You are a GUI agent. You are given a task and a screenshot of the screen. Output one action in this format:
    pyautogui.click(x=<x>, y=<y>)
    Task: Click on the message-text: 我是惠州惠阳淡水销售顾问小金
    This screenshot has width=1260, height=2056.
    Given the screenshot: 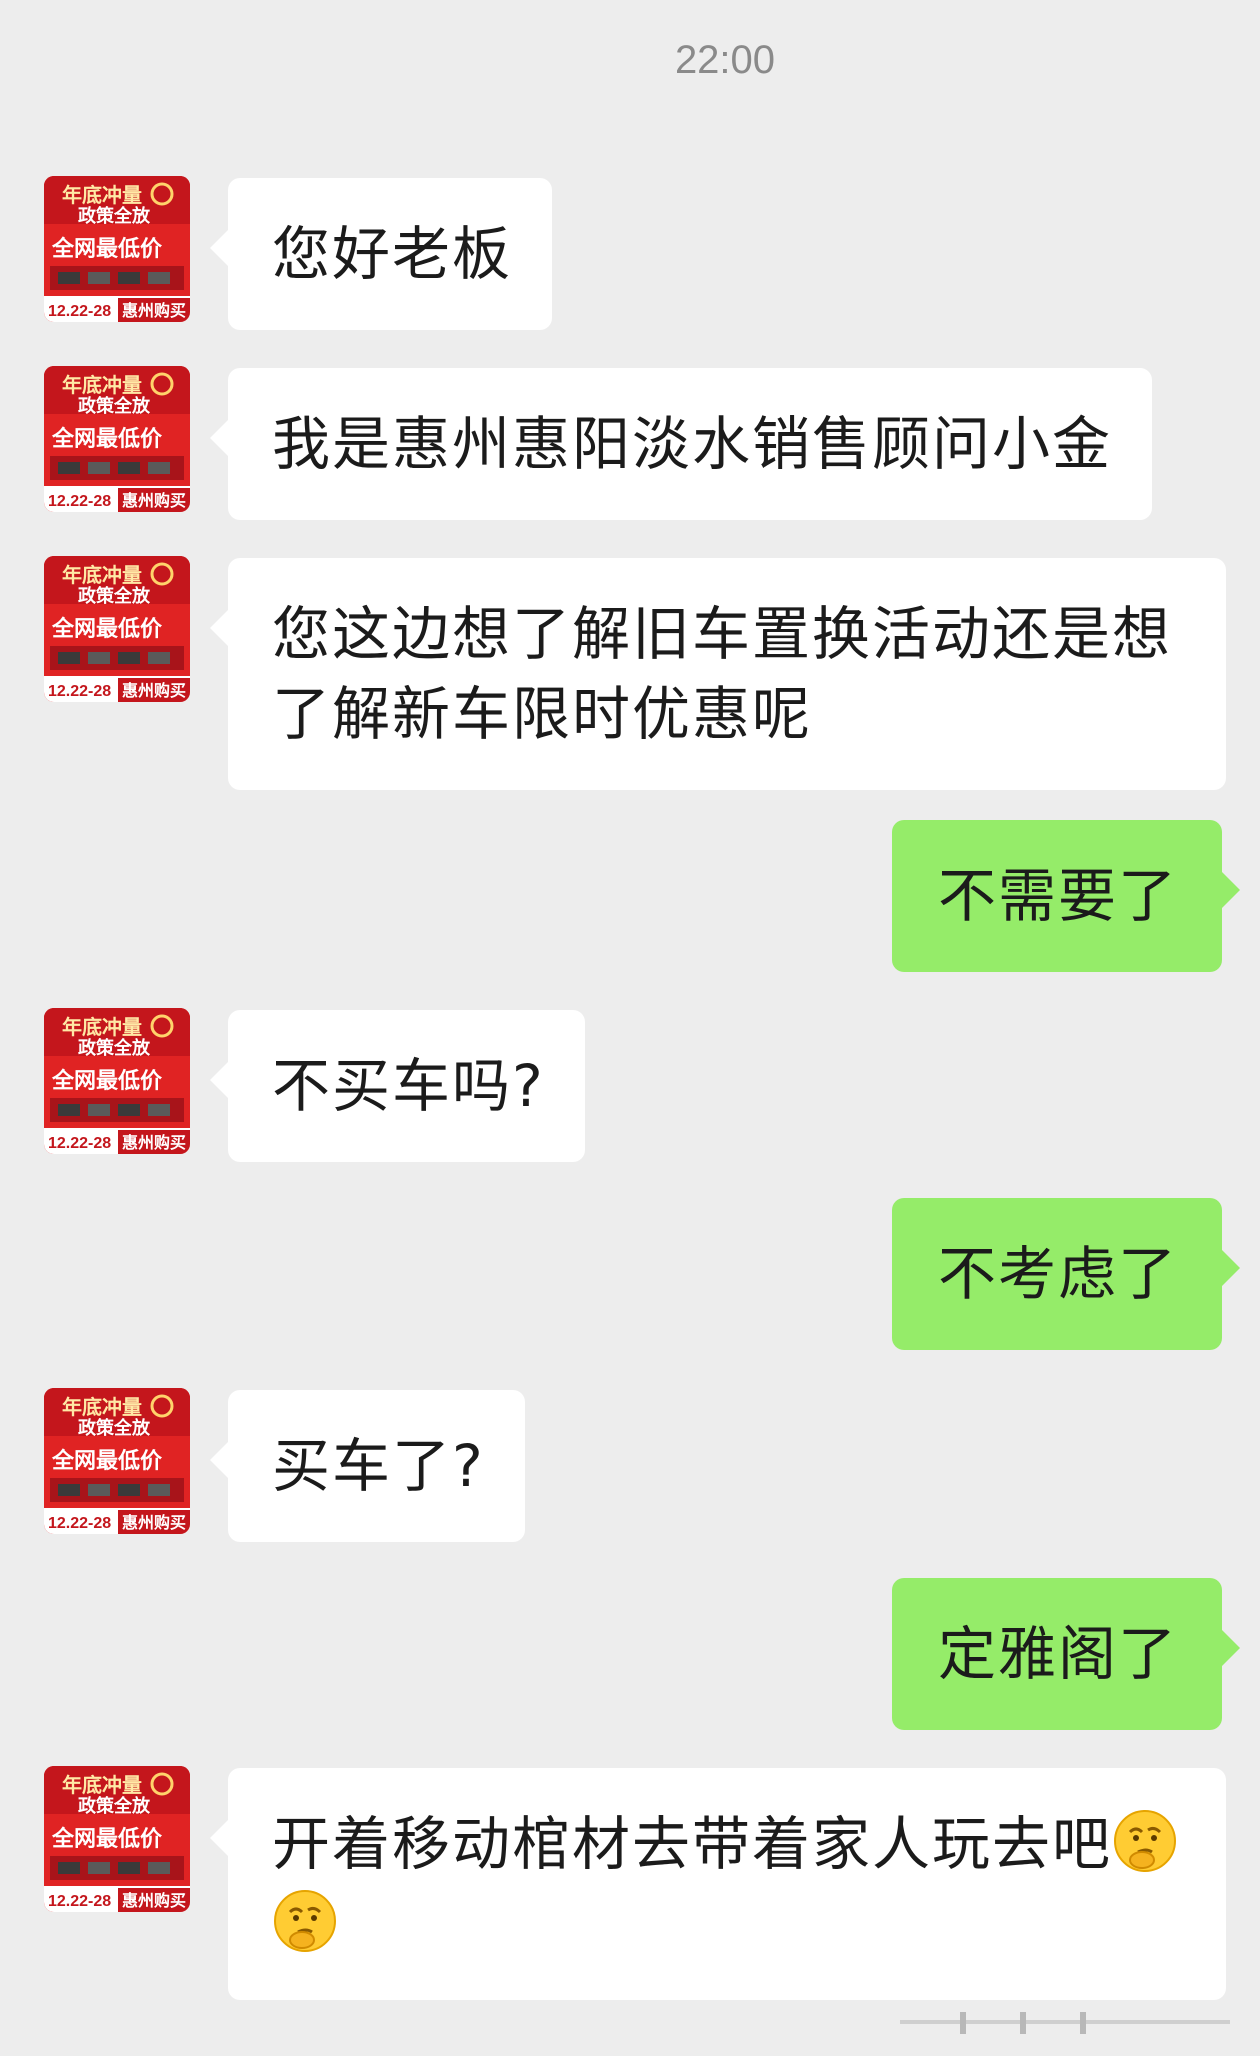 What is the action you would take?
    pyautogui.click(x=692, y=444)
    